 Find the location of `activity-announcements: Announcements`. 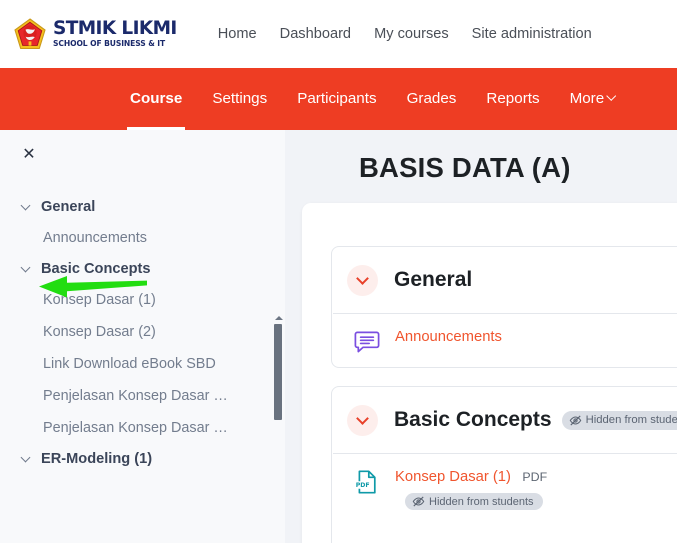

activity-announcements: Announcements is located at coordinates (504, 334).